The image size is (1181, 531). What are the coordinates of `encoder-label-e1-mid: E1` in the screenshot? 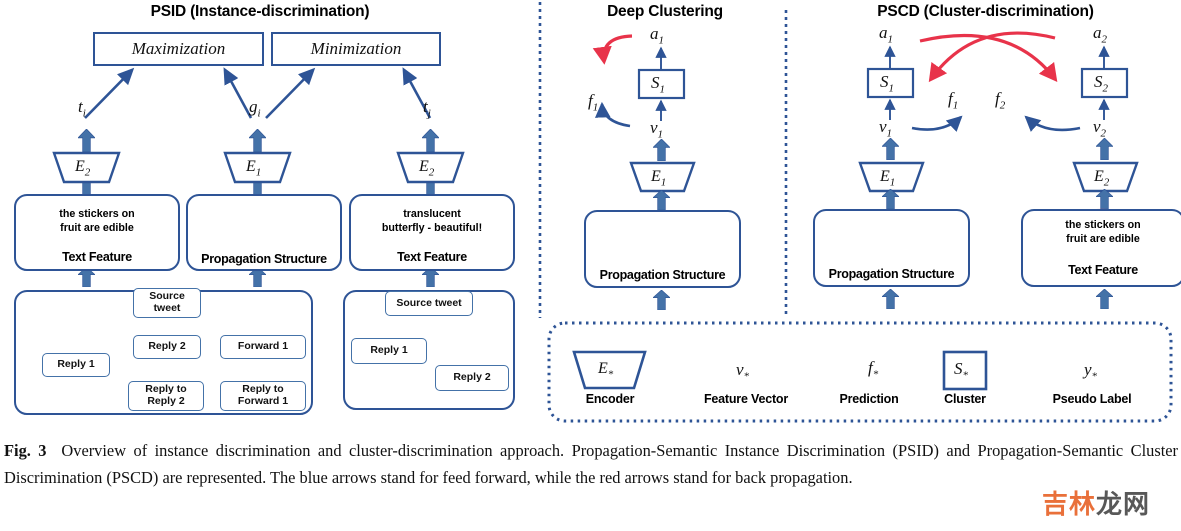 It's located at (253, 167).